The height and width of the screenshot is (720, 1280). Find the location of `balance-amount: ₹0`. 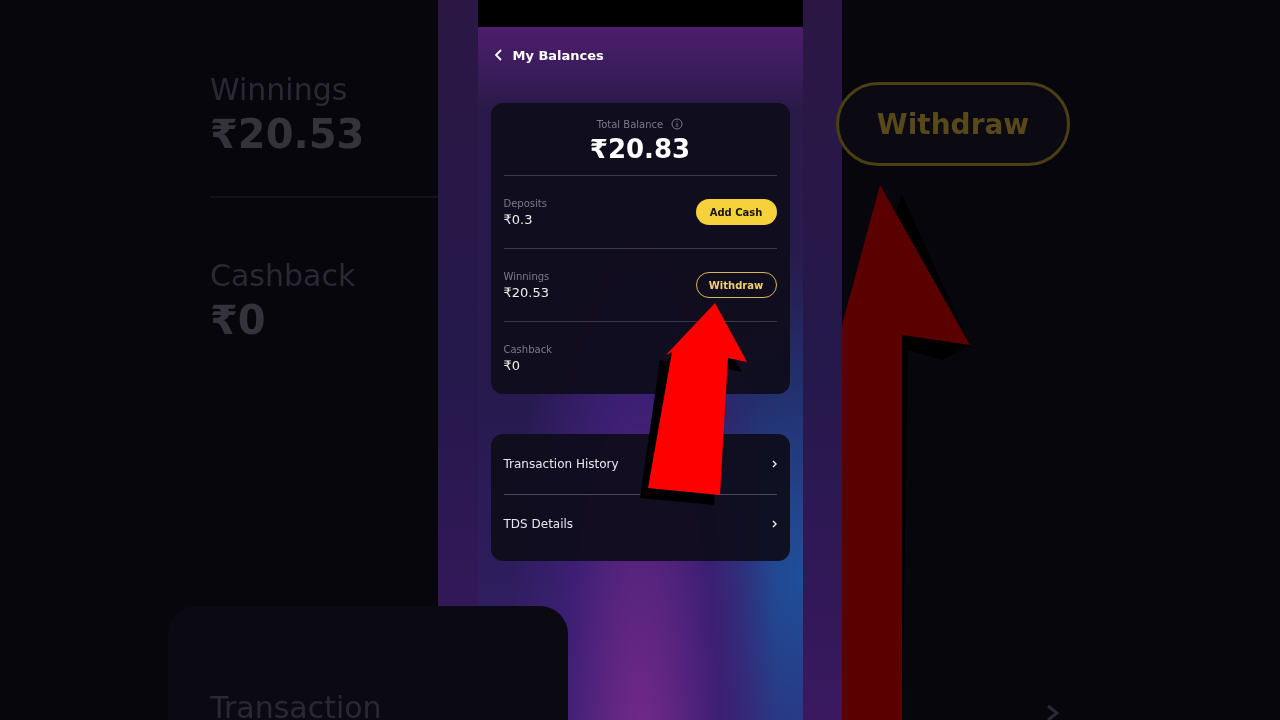

balance-amount: ₹0 is located at coordinates (512, 365).